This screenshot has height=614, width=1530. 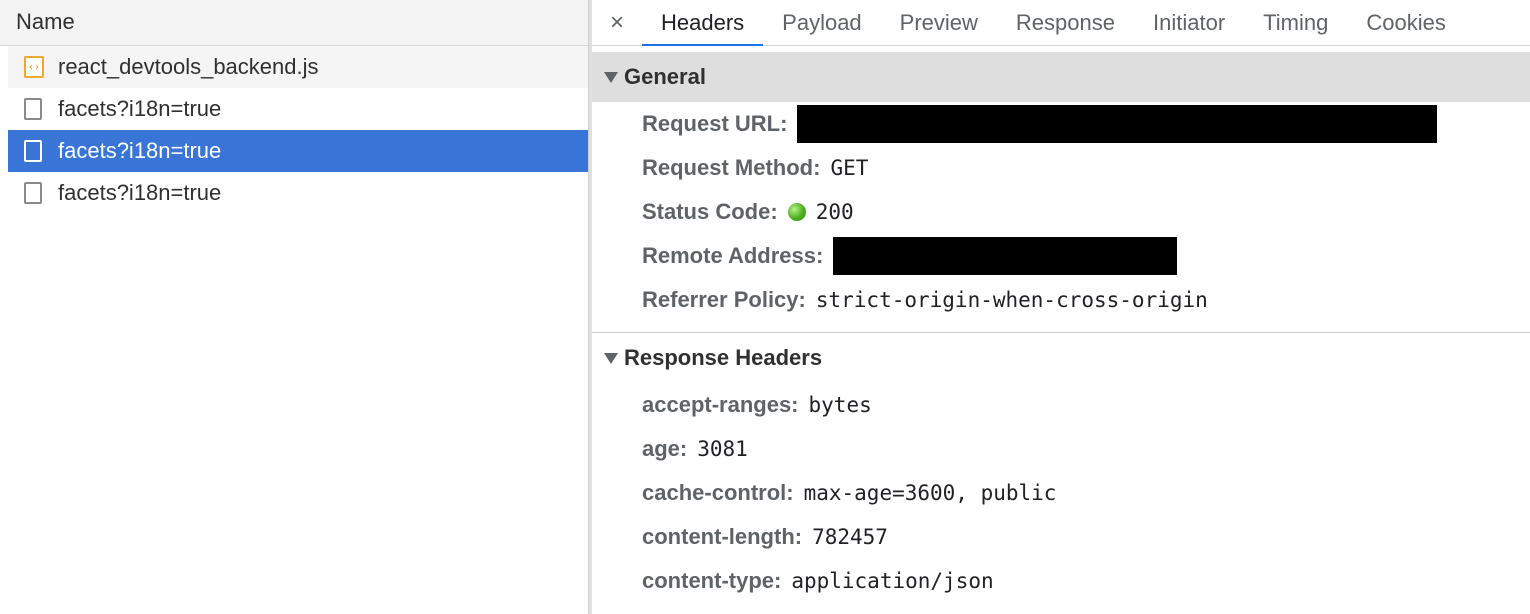 I want to click on redacted-remote-address, so click(x=1005, y=256).